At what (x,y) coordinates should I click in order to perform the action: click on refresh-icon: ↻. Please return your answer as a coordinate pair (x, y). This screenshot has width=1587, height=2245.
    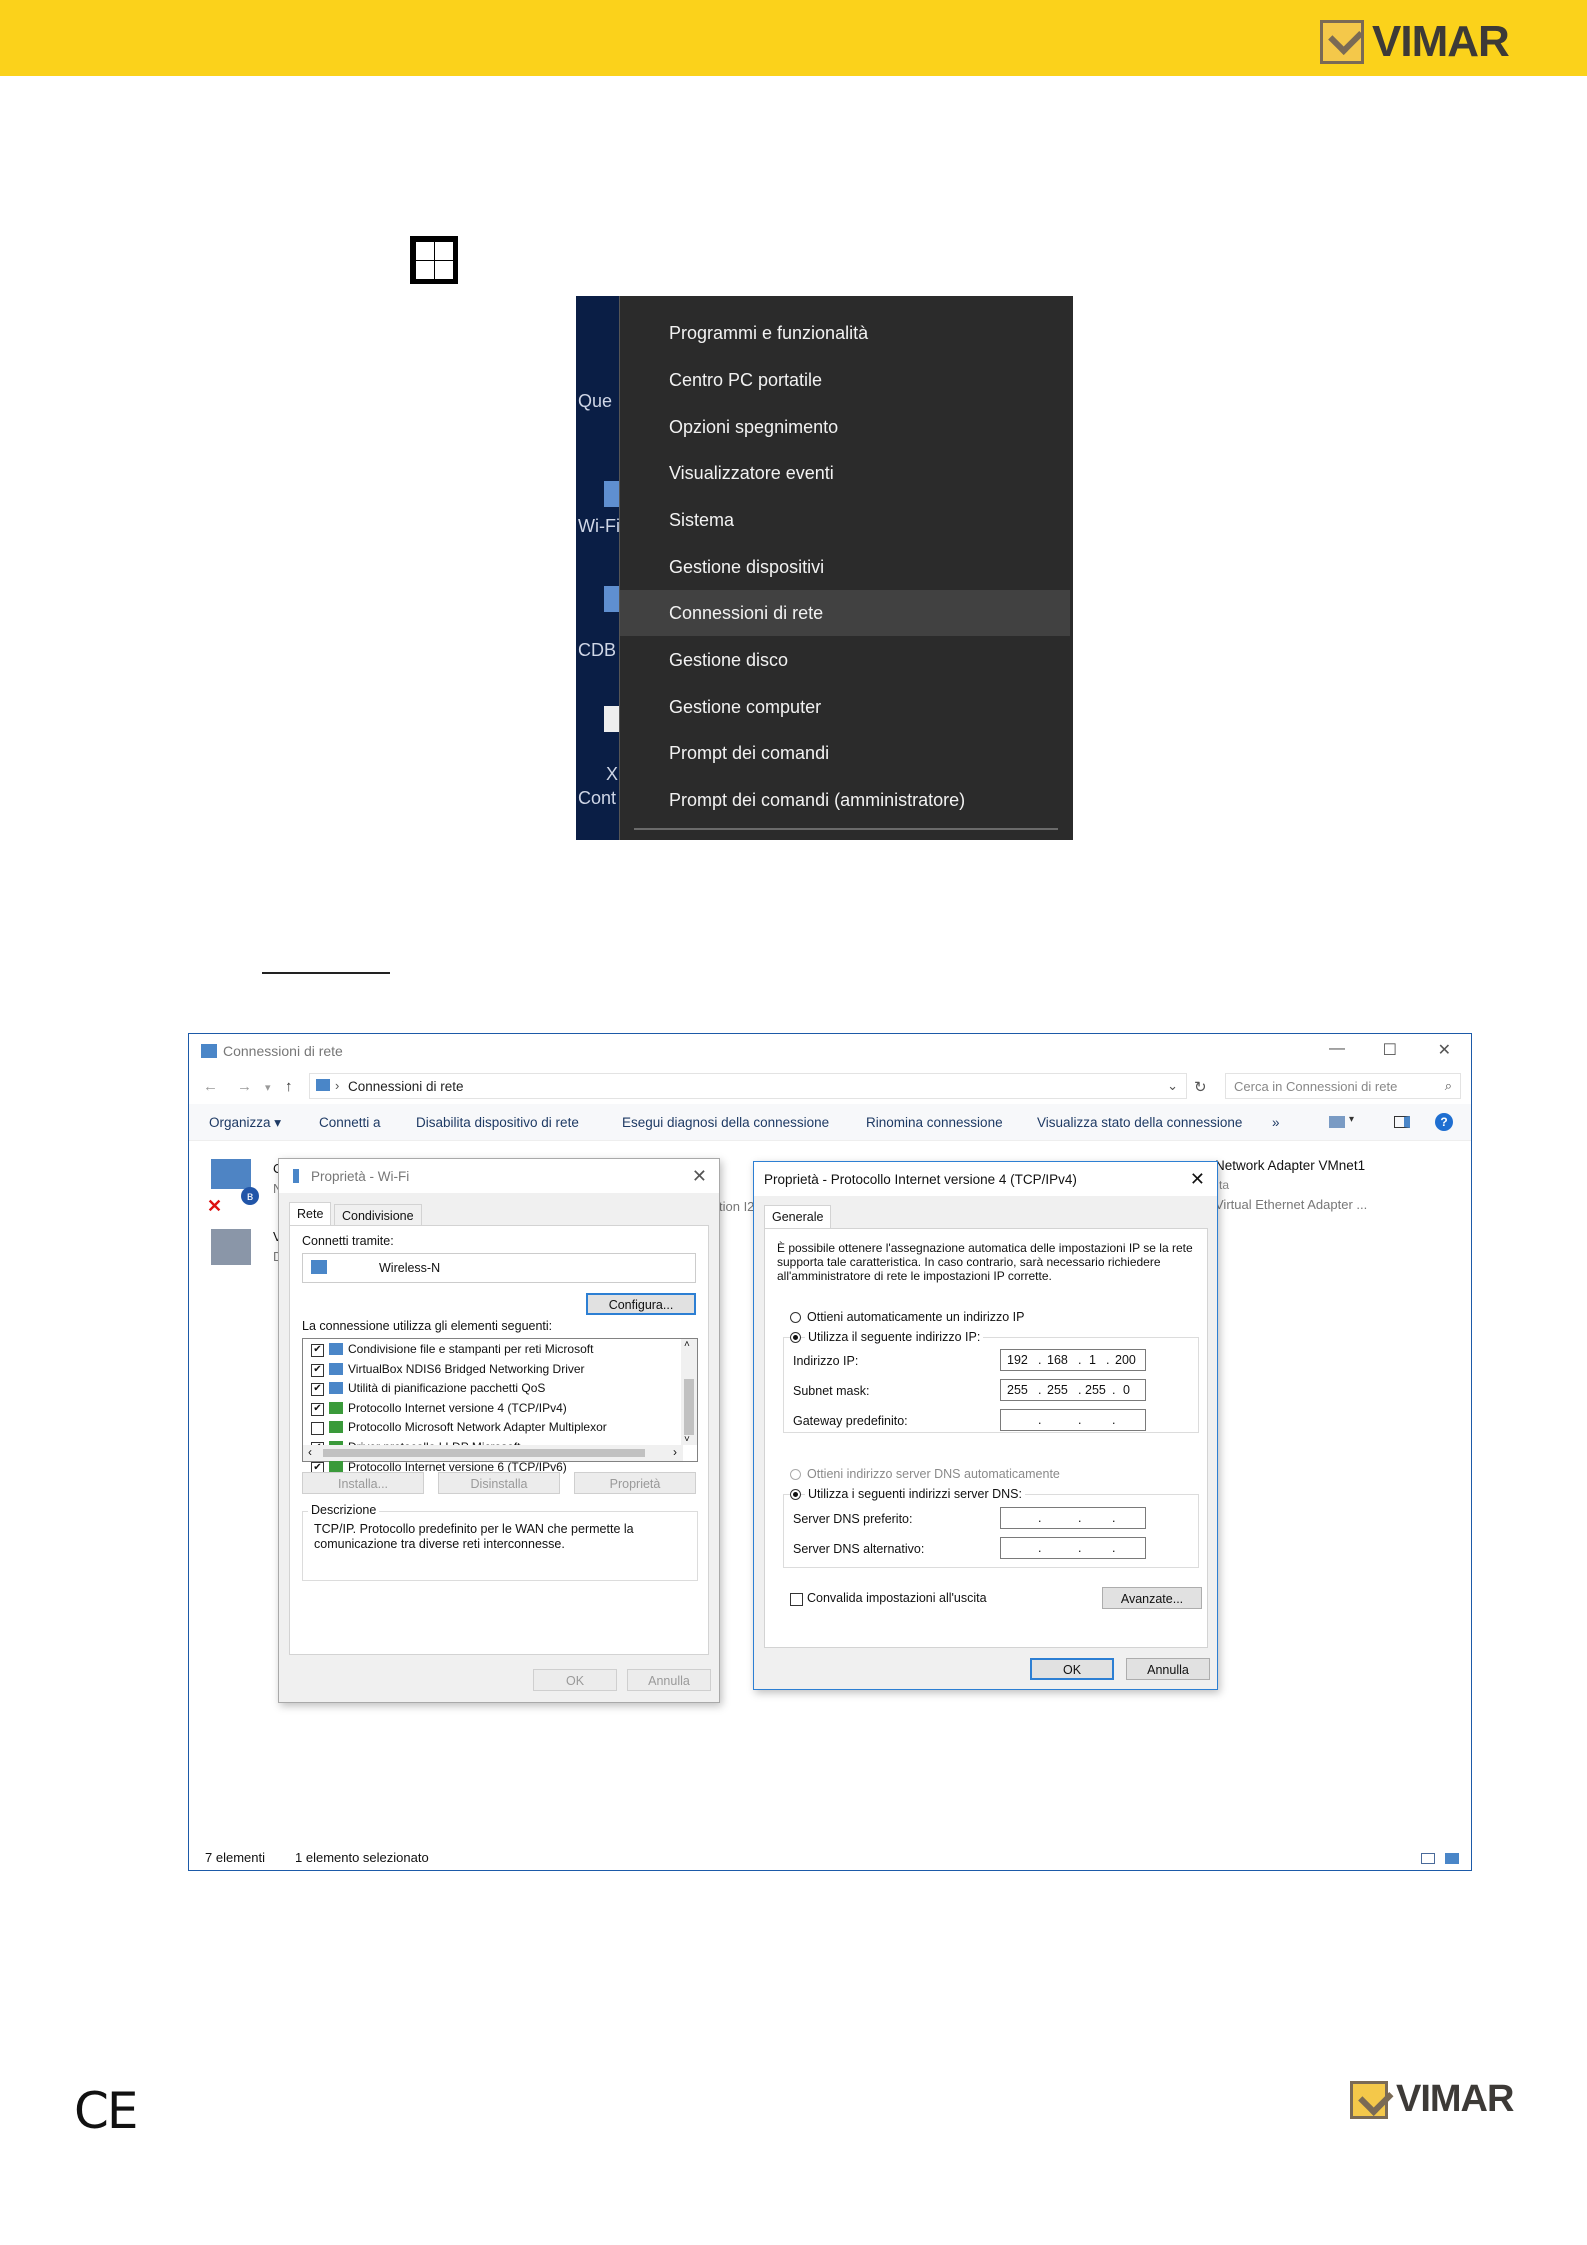
    Looking at the image, I should click on (1200, 1087).